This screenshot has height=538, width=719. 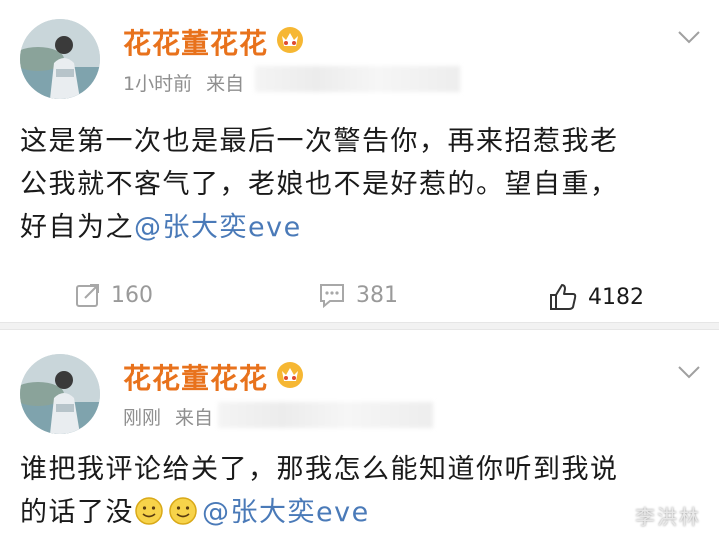 I want to click on content-line: 好自为之@张大奕eve, so click(x=161, y=227).